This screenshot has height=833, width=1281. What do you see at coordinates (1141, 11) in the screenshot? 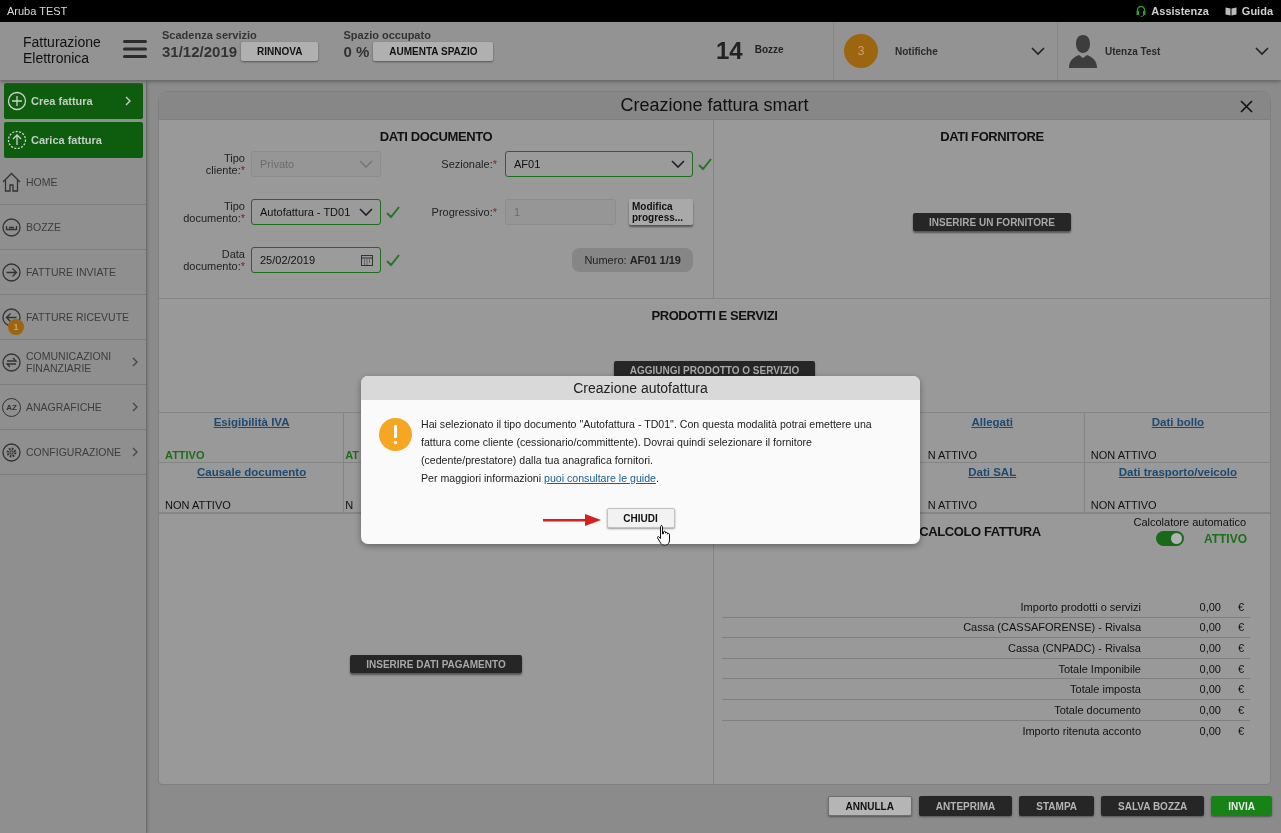
I see `headset-icon` at bounding box center [1141, 11].